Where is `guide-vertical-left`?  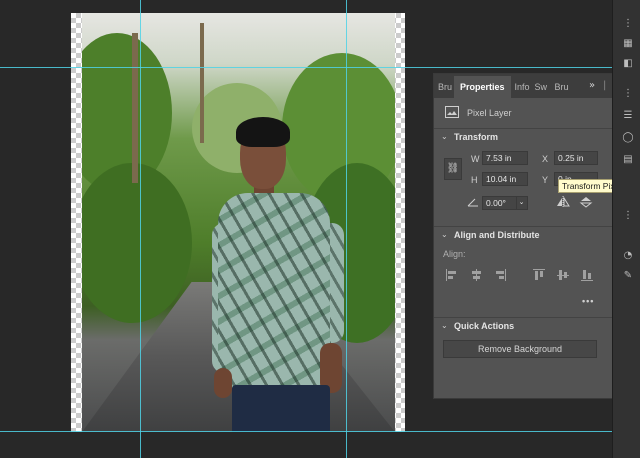
guide-vertical-left is located at coordinates (140, 229).